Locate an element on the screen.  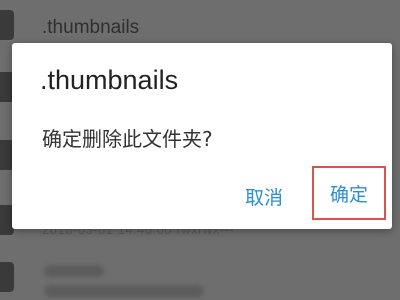
background-folder-name: .thumbnails is located at coordinates (91, 27).